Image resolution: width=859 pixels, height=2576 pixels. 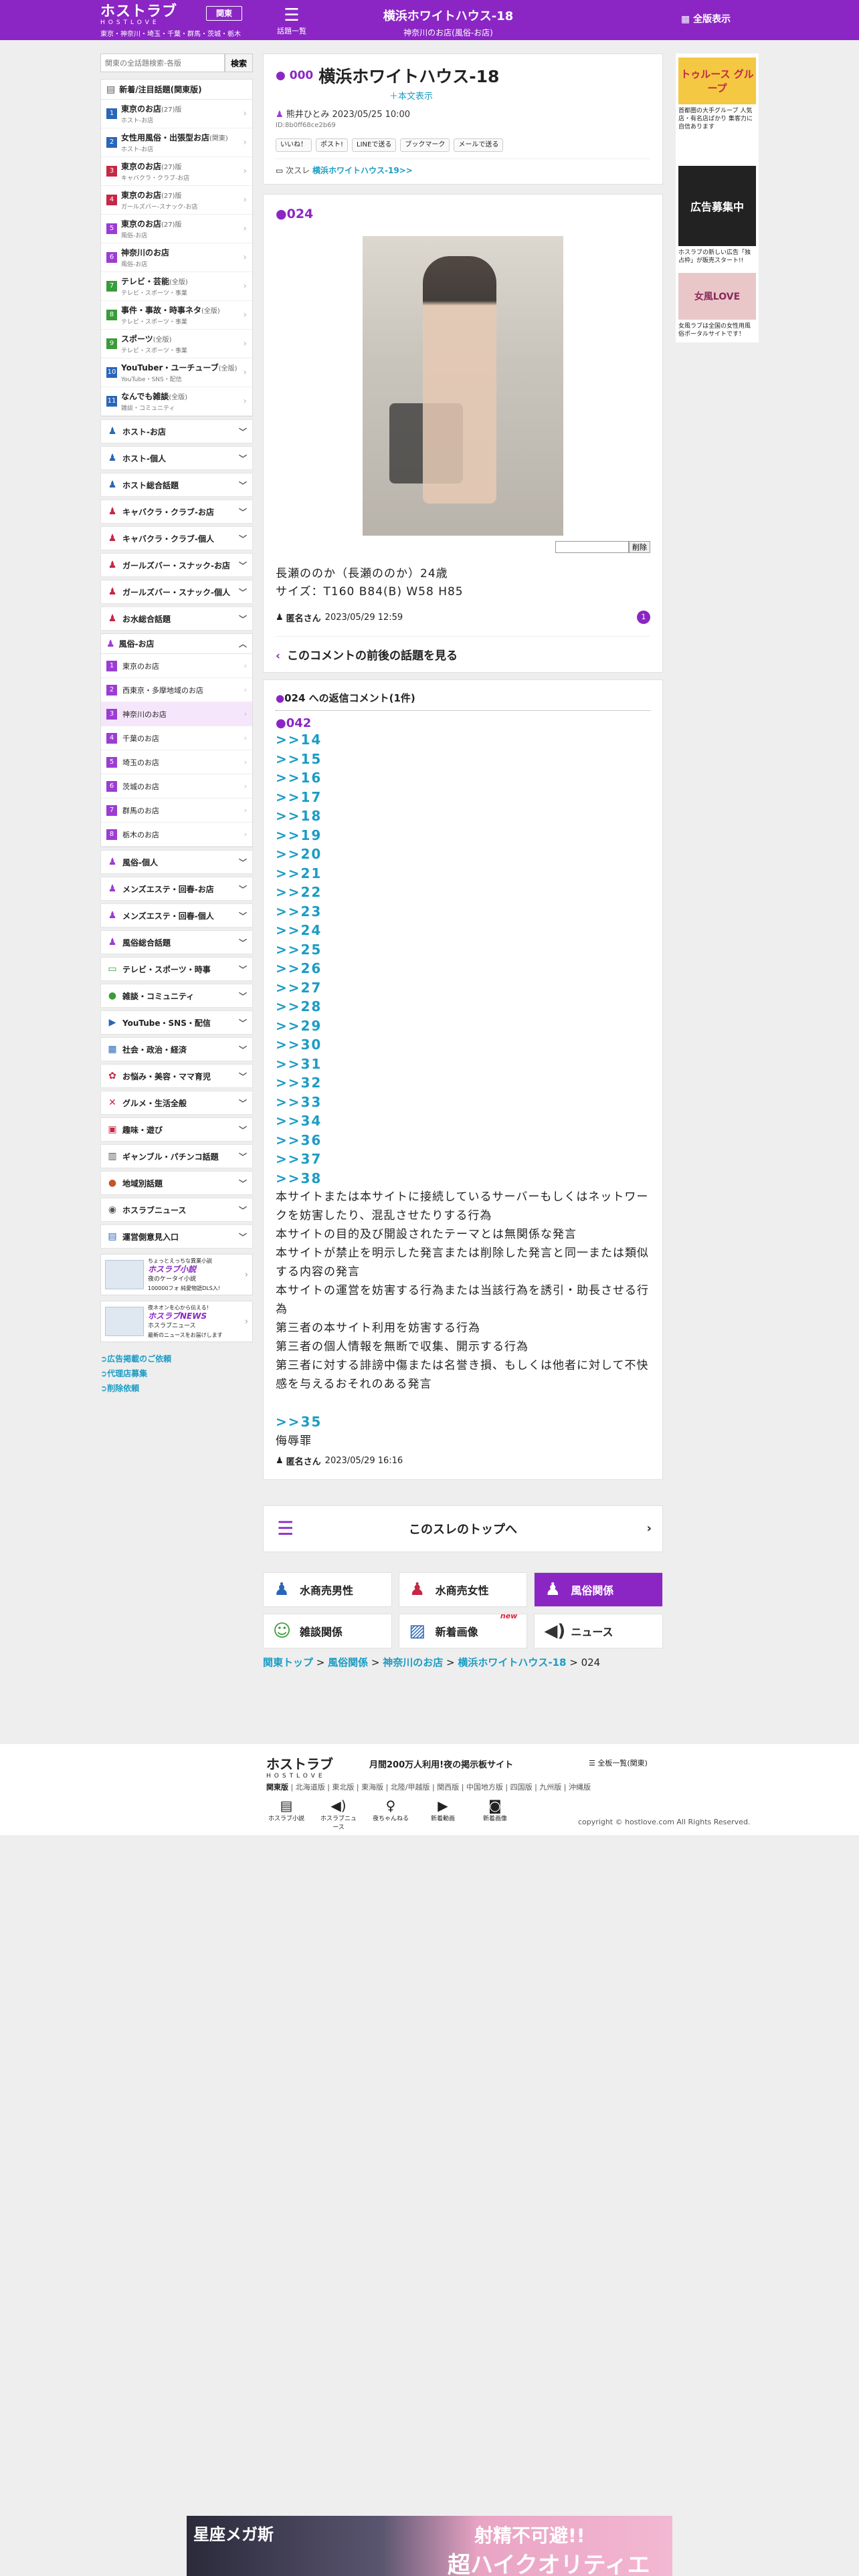 I want to click on sidebar-category: ♟ ホスト総合話題 ﹀, so click(x=177, y=485).